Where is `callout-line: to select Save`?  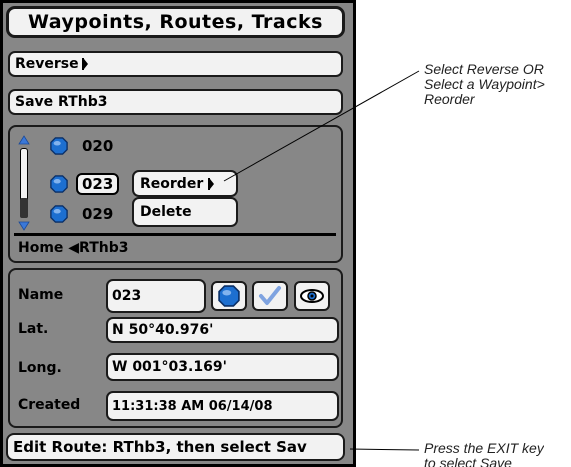 callout-line: to select Save is located at coordinates (468, 461).